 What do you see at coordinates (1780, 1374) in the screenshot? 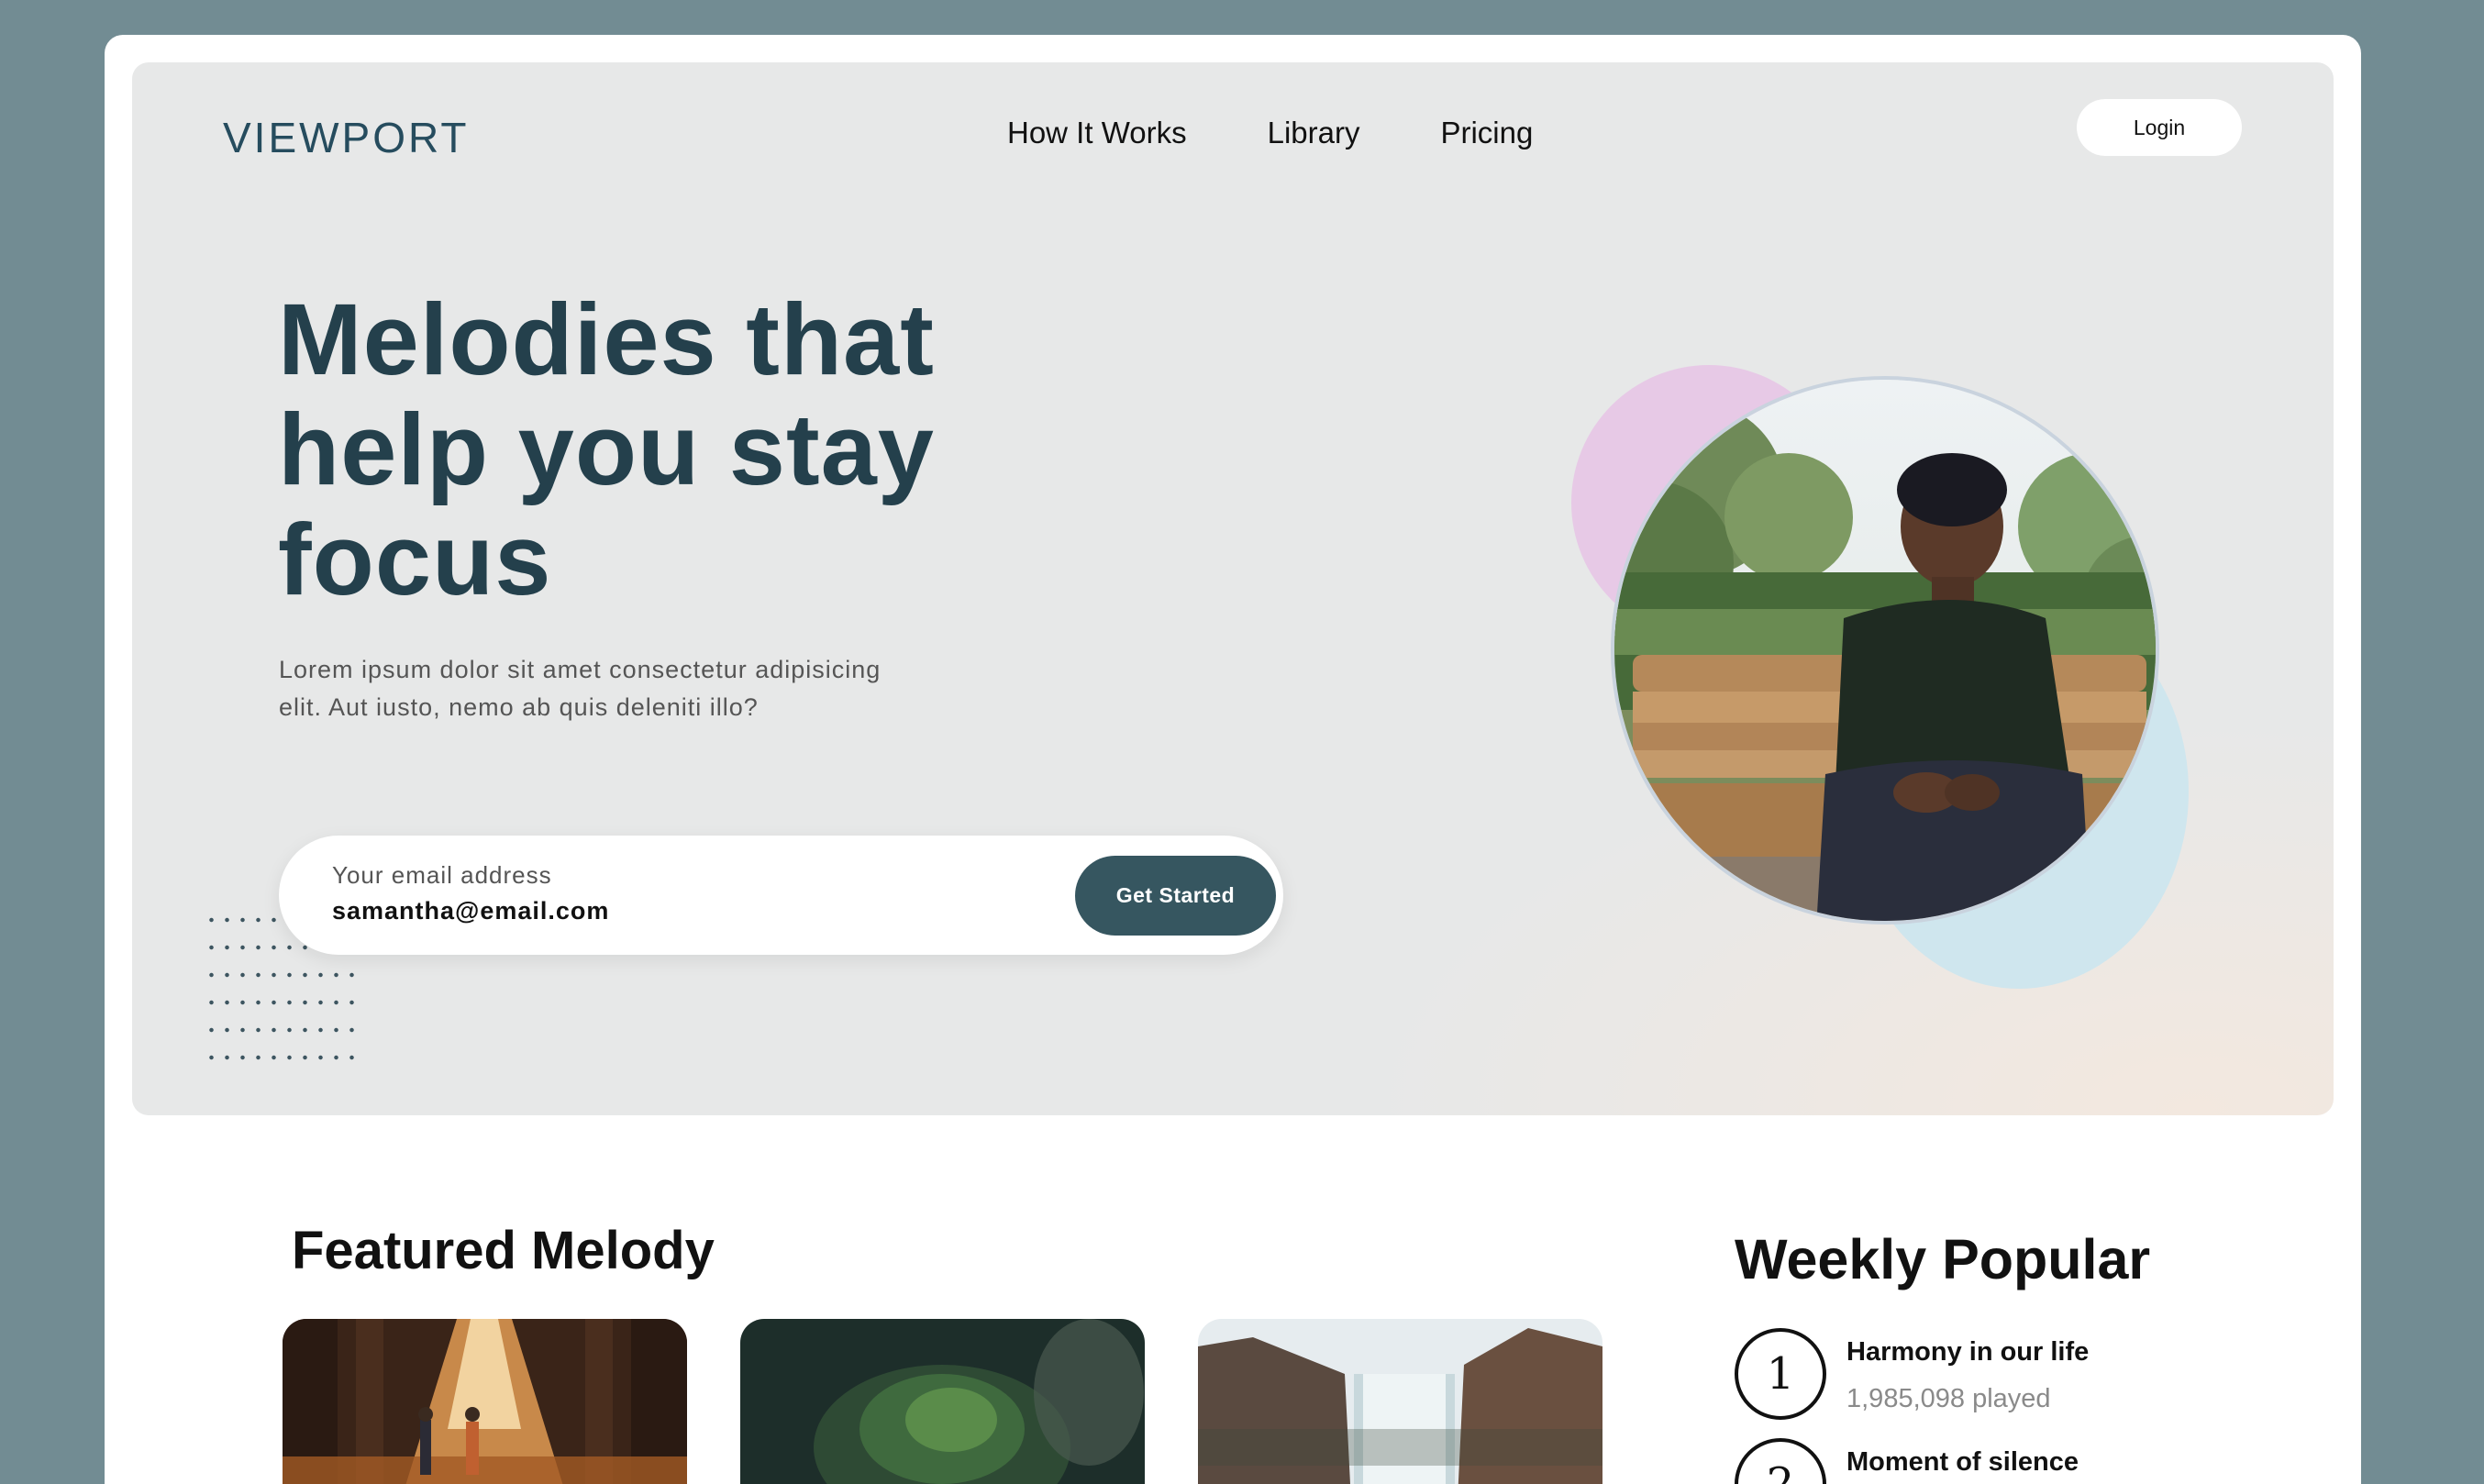
I see `rank-badge: 1` at bounding box center [1780, 1374].